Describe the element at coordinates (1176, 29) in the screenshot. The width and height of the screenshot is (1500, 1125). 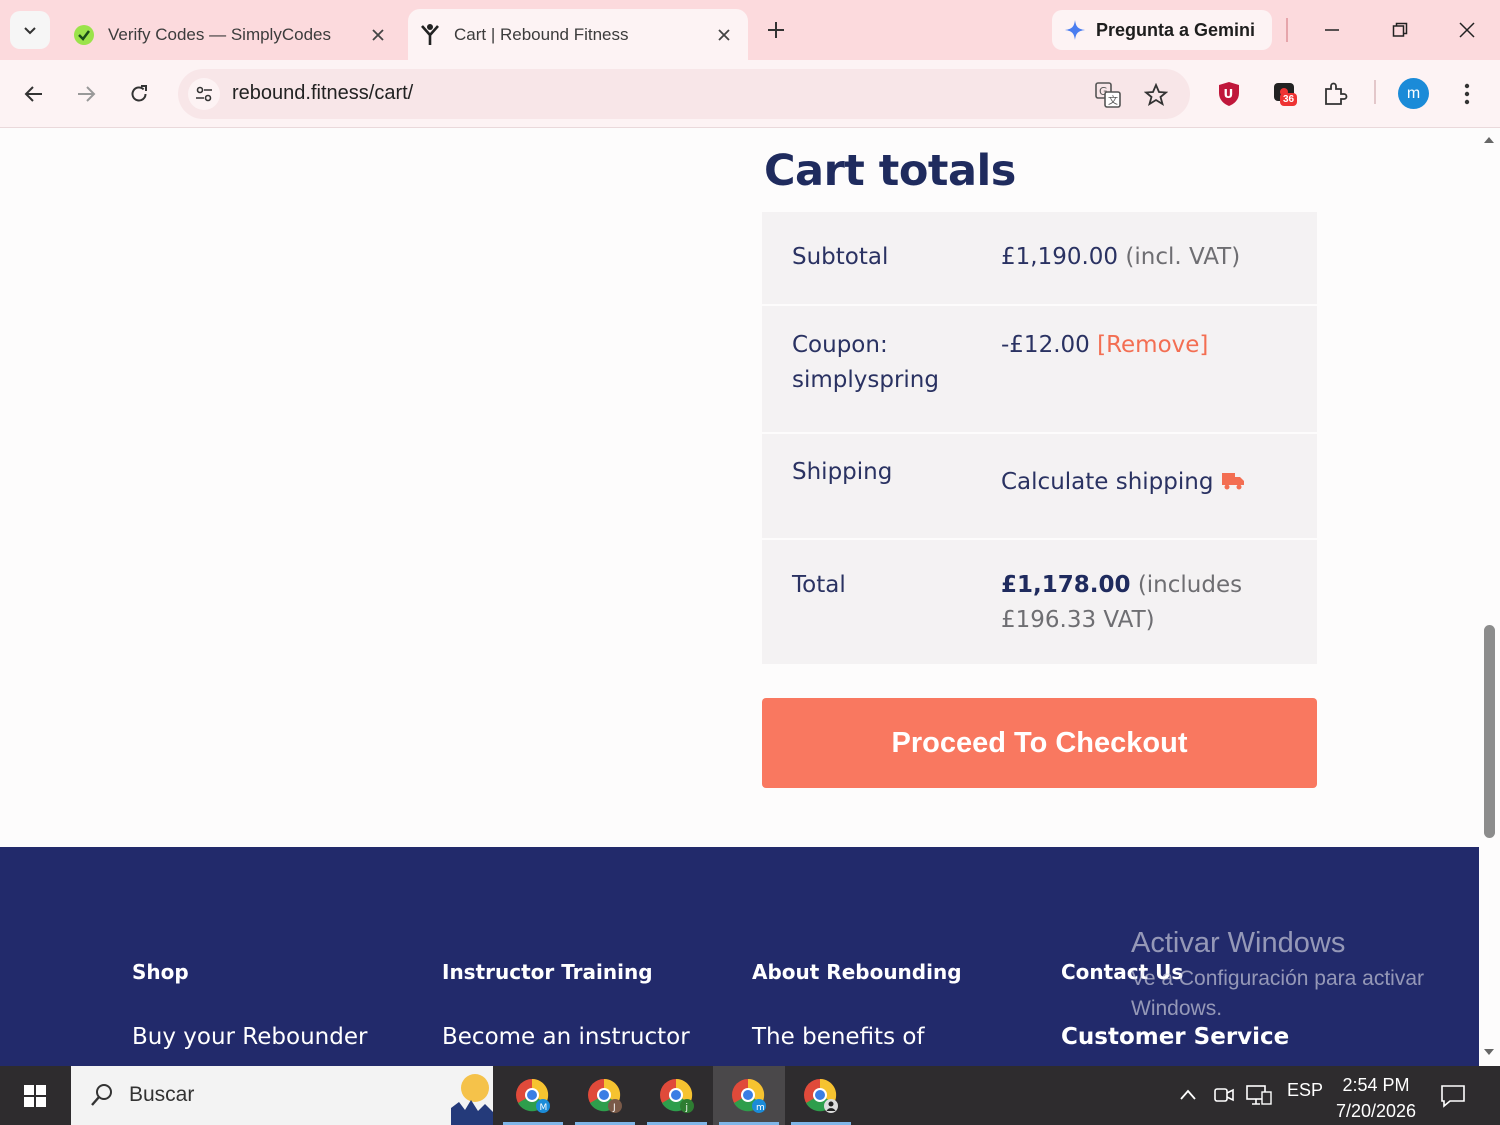
I see `gemini-label: Pregunta a Gemini` at that location.